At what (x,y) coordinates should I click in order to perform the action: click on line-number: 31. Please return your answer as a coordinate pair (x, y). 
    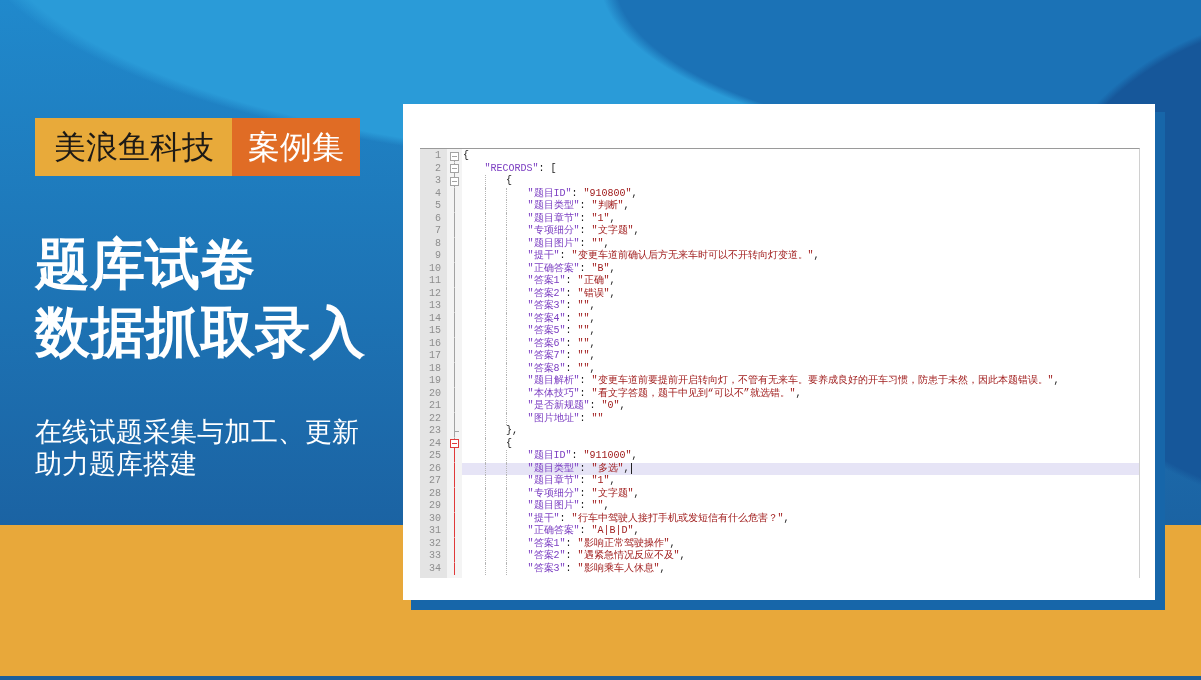
    Looking at the image, I should click on (435, 531).